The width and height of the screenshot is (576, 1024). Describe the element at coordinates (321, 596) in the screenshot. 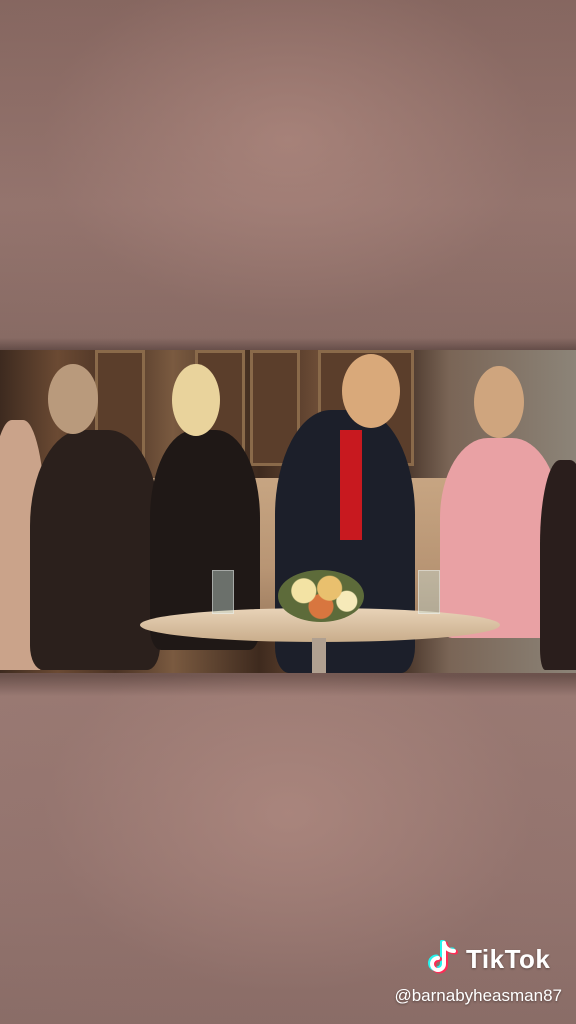

I see `flower-arrangement` at that location.